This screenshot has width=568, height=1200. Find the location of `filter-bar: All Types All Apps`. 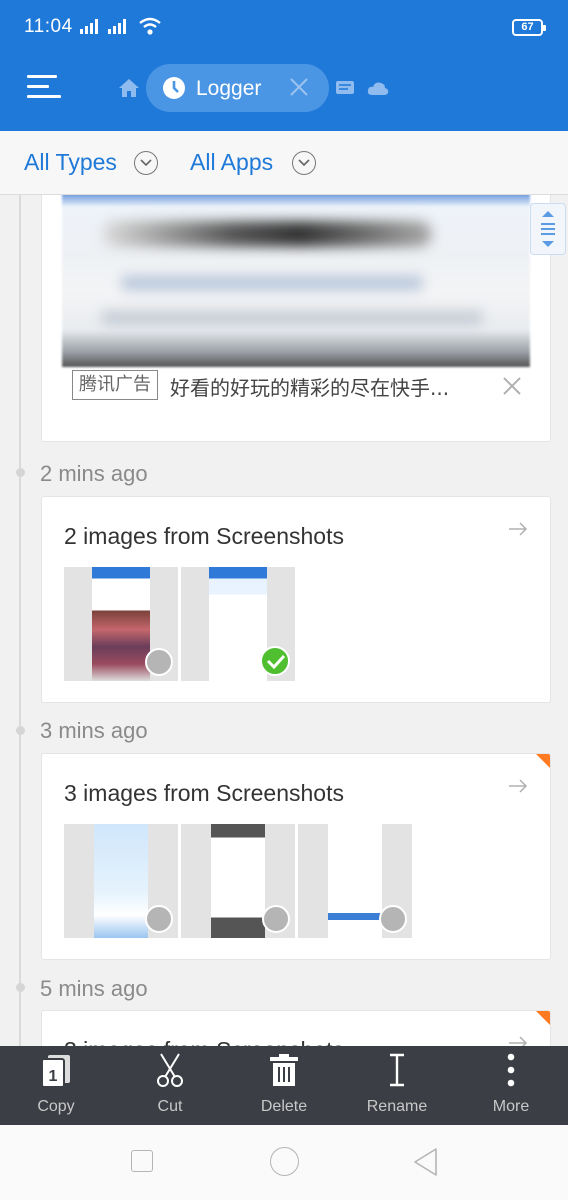

filter-bar: All Types All Apps is located at coordinates (284, 163).